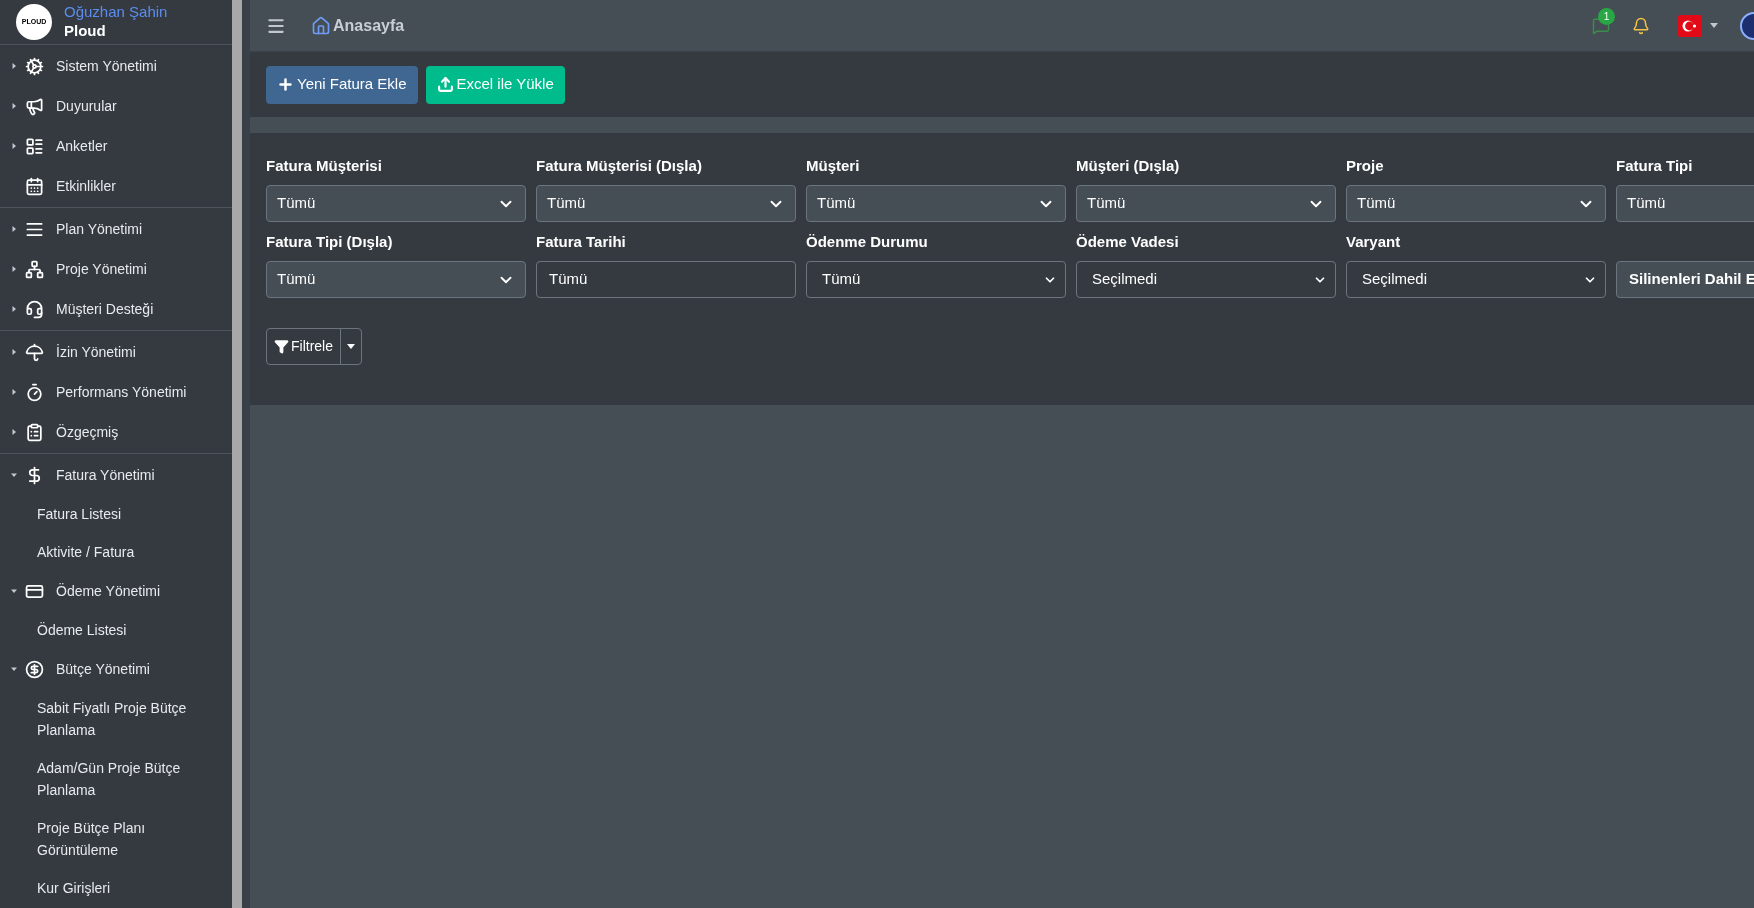 This screenshot has width=1754, height=908. What do you see at coordinates (116, 392) in the screenshot?
I see `sidebar-item: Performans Yönetimi` at bounding box center [116, 392].